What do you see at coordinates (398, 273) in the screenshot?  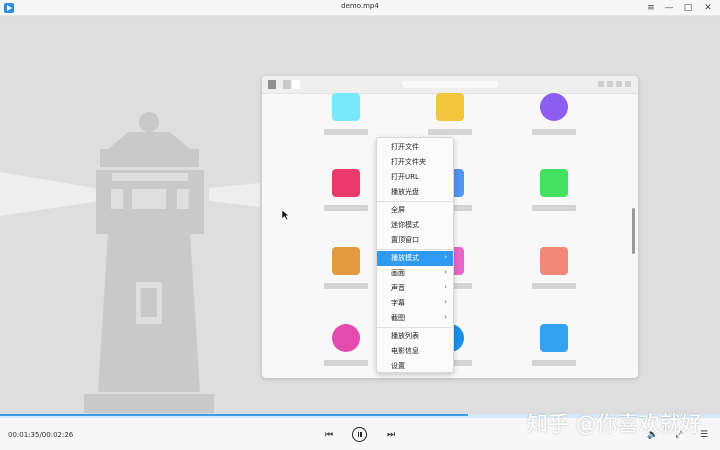 I see `context-menu-item-label: 画面` at bounding box center [398, 273].